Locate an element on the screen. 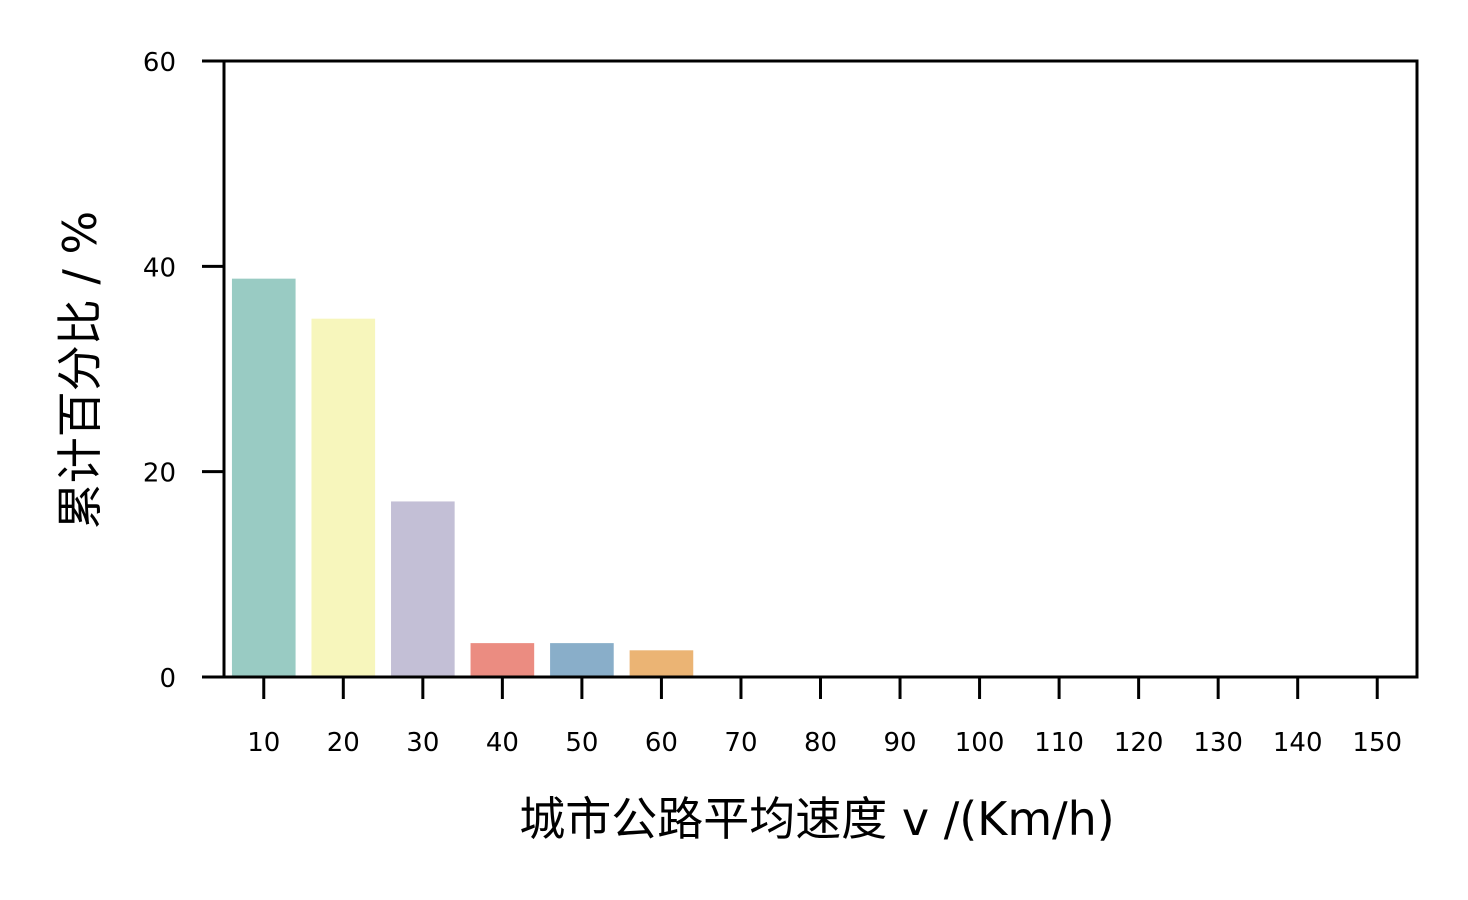 This screenshot has width=1468, height=900. x-axis-label: 城市公路平均速度 v /(Km/h) is located at coordinates (816, 819).